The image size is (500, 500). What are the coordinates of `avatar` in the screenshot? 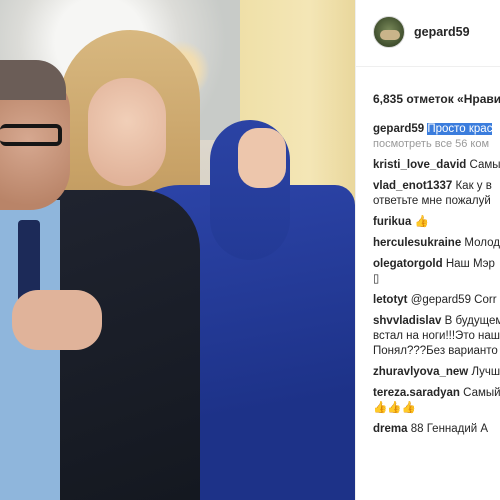 It's located at (389, 32).